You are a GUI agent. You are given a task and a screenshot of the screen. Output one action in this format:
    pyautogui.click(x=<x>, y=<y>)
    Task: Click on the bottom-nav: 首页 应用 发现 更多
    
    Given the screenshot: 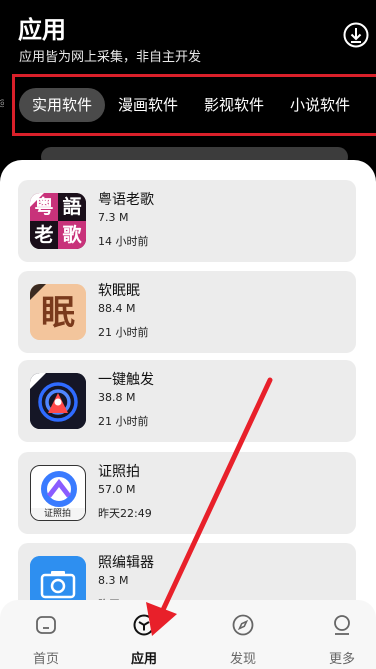 What is the action you would take?
    pyautogui.click(x=188, y=634)
    